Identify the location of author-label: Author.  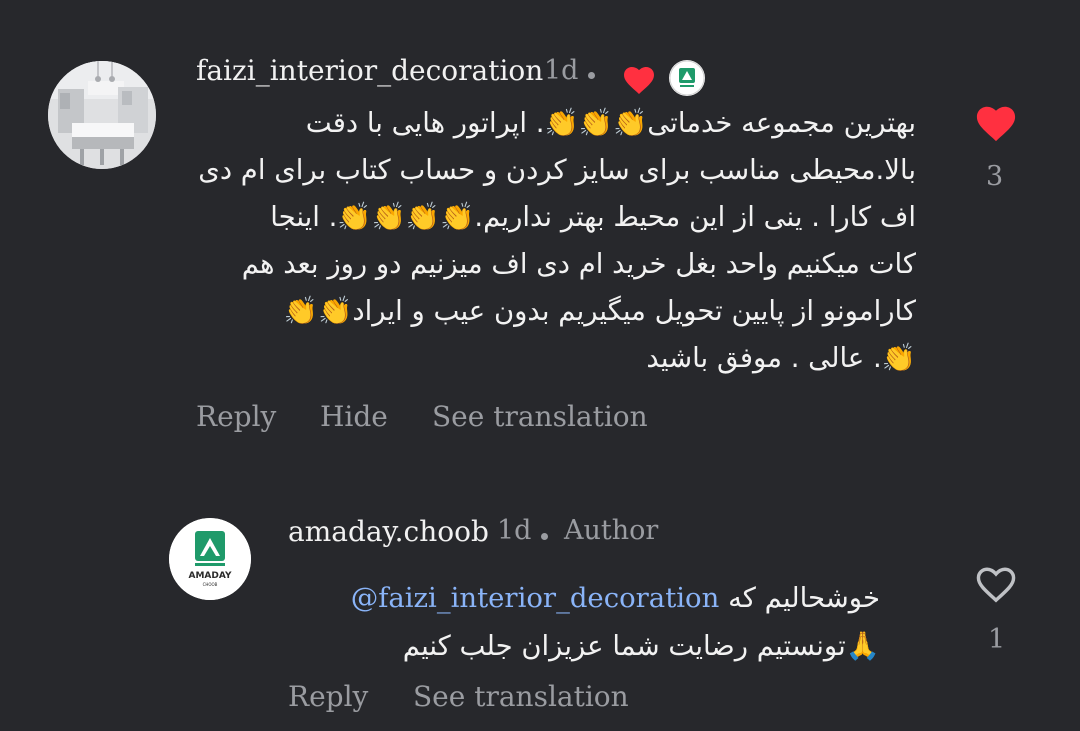
(611, 530).